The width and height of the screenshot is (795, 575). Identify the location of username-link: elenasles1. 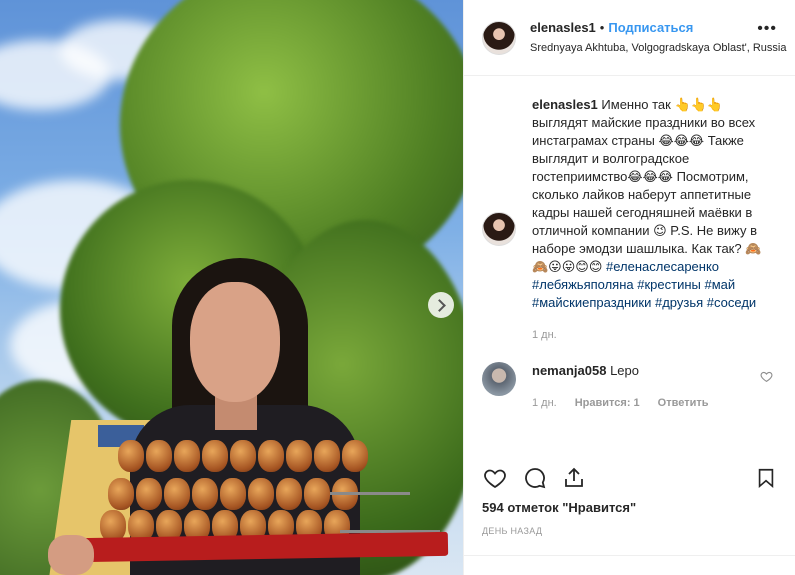
(563, 27).